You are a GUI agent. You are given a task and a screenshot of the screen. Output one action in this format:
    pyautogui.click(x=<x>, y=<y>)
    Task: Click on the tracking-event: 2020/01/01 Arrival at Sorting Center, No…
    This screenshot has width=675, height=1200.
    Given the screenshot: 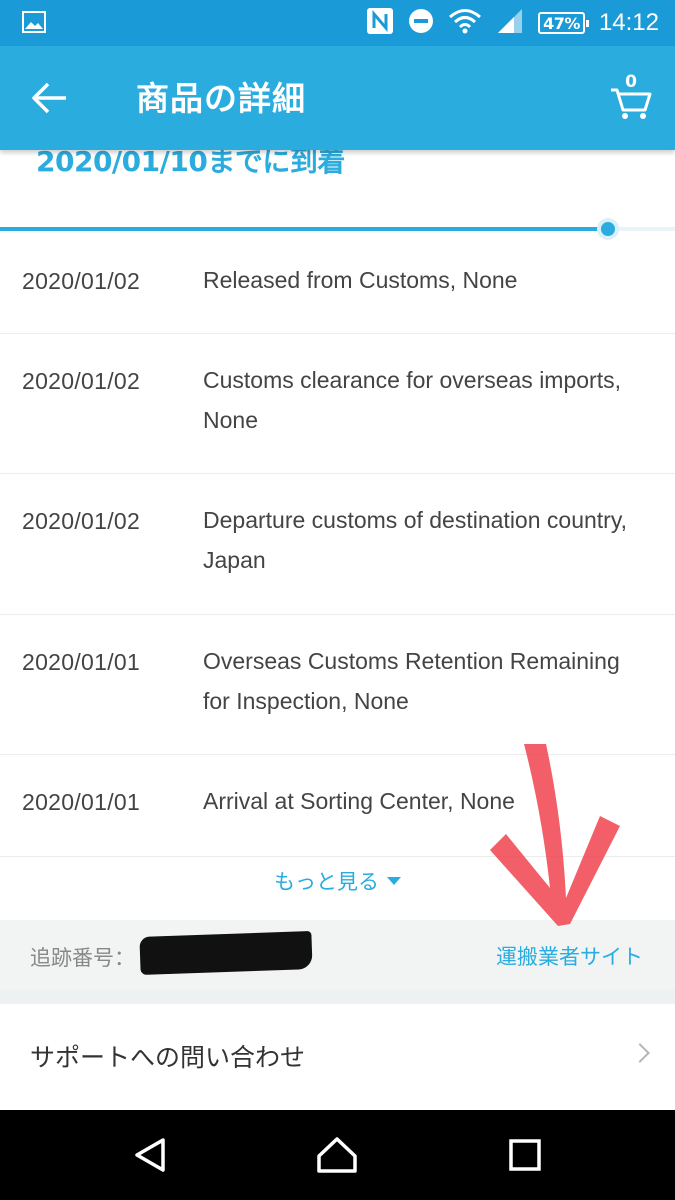 What is the action you would take?
    pyautogui.click(x=337, y=806)
    